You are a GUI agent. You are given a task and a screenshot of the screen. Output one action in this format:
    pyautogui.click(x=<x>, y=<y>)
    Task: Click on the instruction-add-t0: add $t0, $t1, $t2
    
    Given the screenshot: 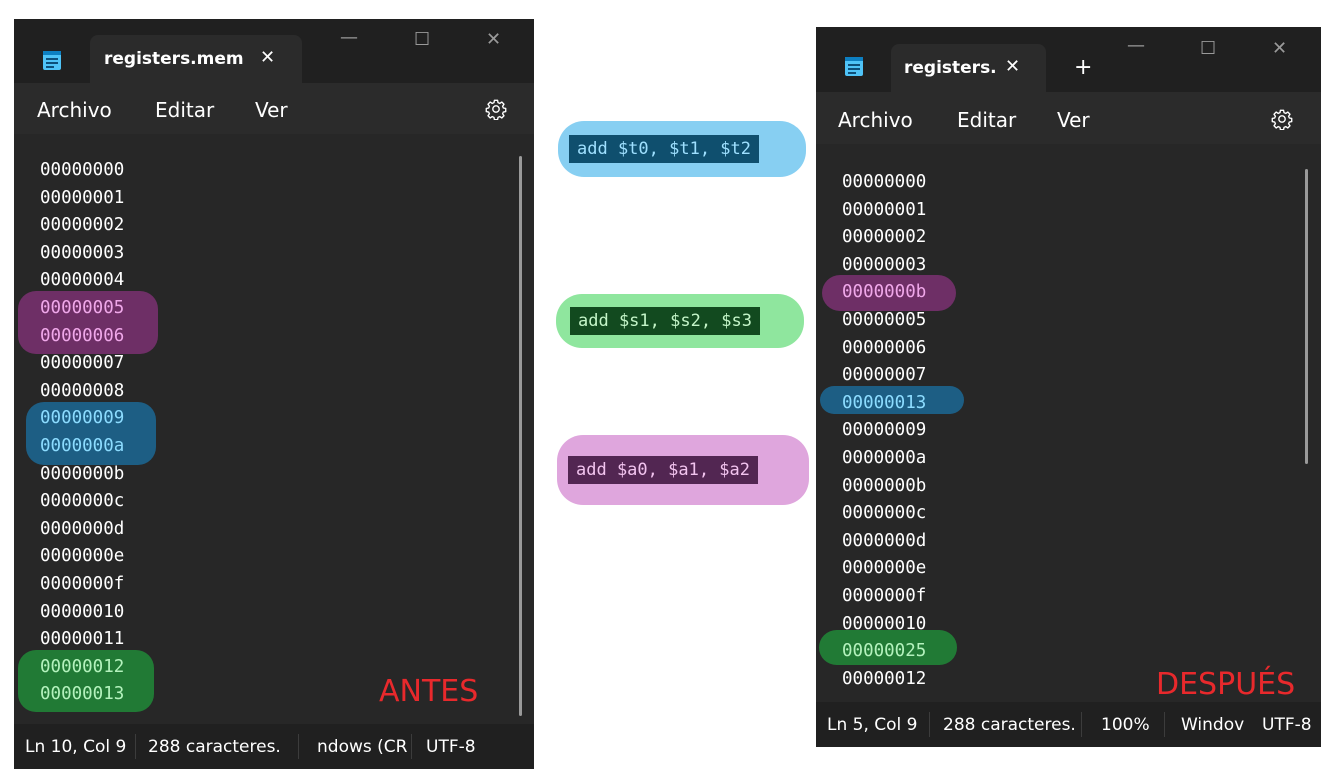 What is the action you would take?
    pyautogui.click(x=664, y=149)
    